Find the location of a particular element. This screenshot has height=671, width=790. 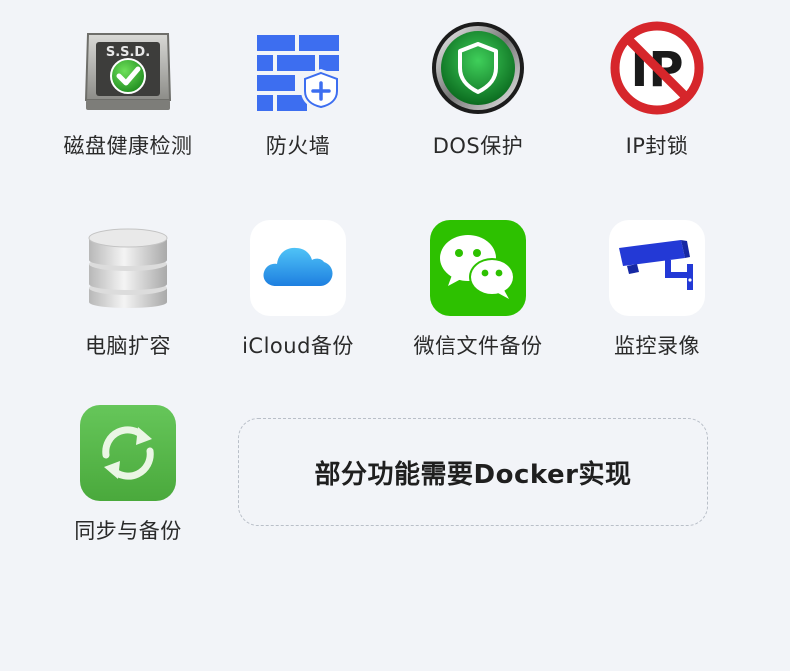

feature-icloud-backup: iCloud备份 is located at coordinates (298, 289).